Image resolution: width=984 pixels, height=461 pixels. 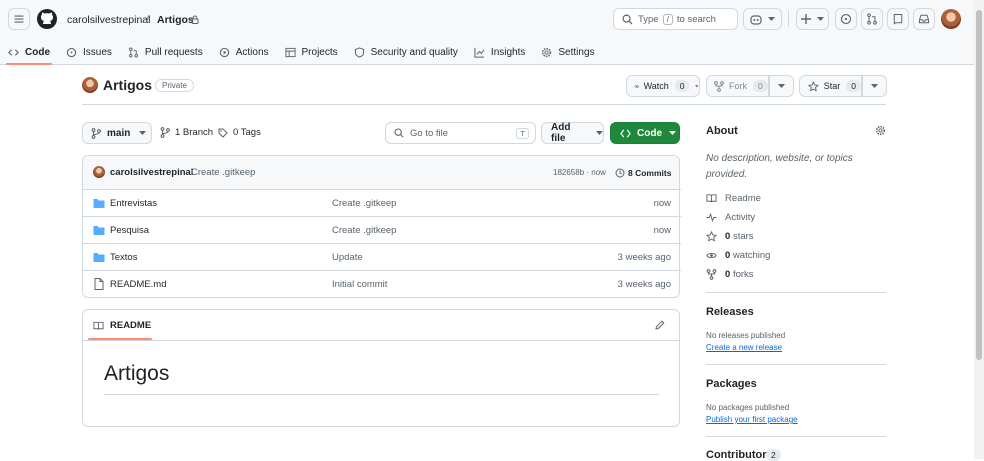 What do you see at coordinates (731, 384) in the screenshot?
I see `packages-title: Packages` at bounding box center [731, 384].